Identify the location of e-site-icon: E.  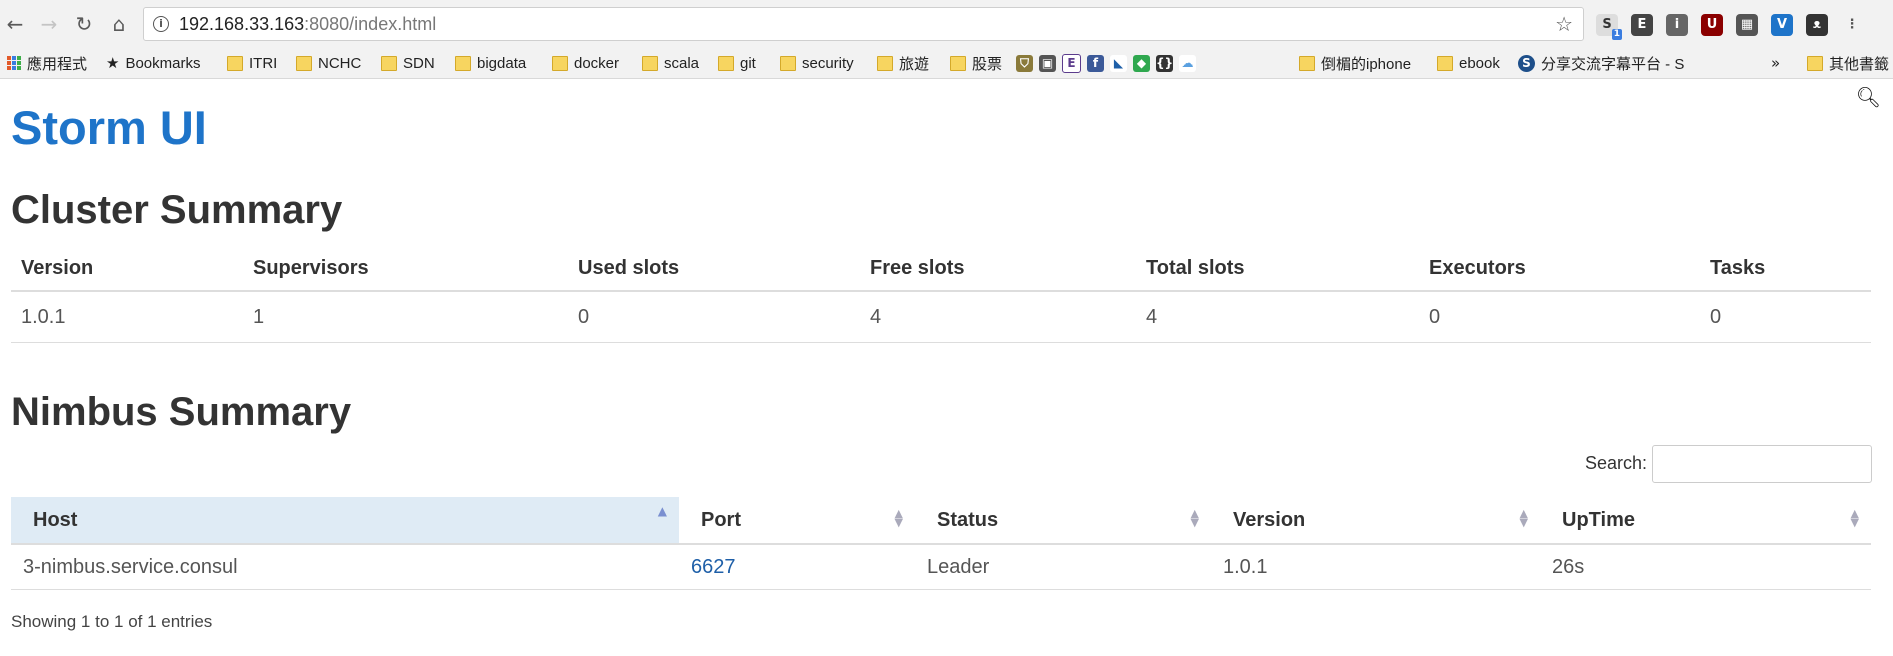
(1071, 63).